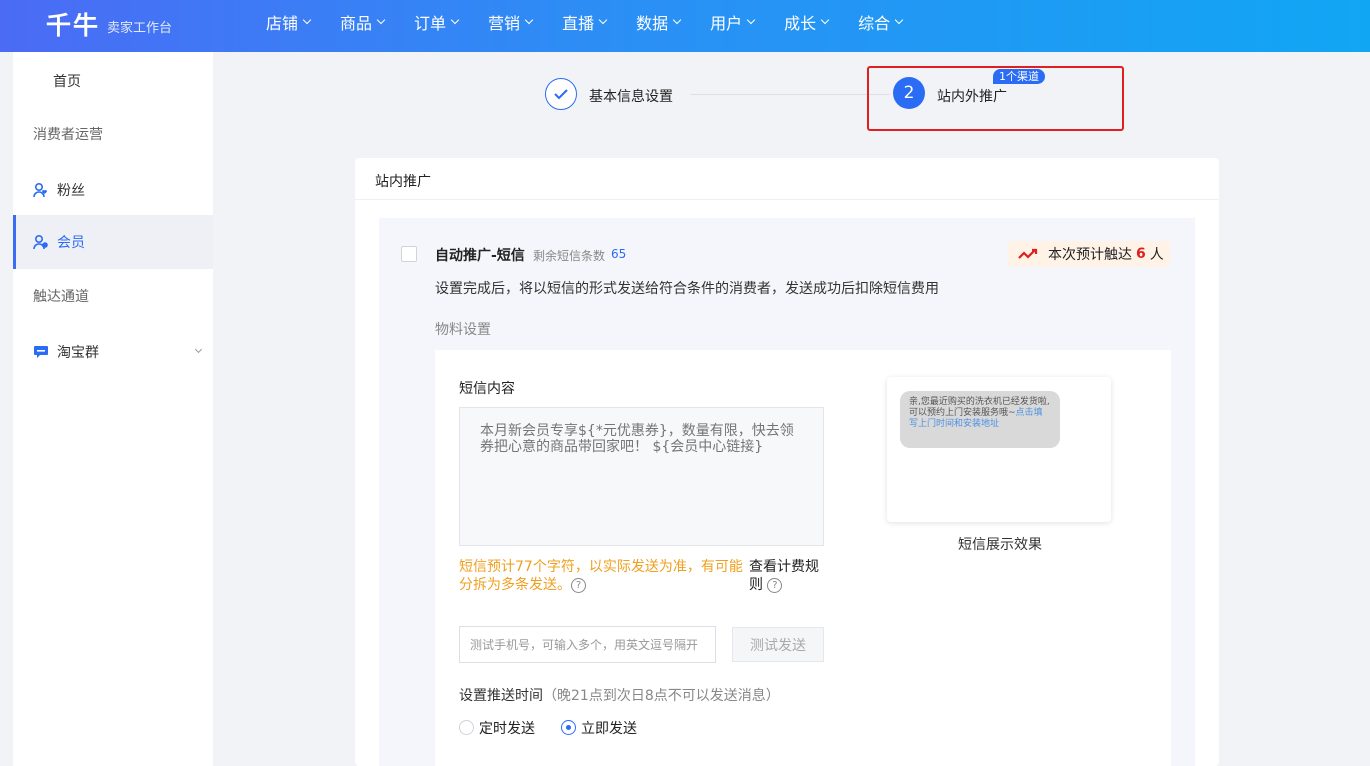  I want to click on nav-products: 商品, so click(363, 22).